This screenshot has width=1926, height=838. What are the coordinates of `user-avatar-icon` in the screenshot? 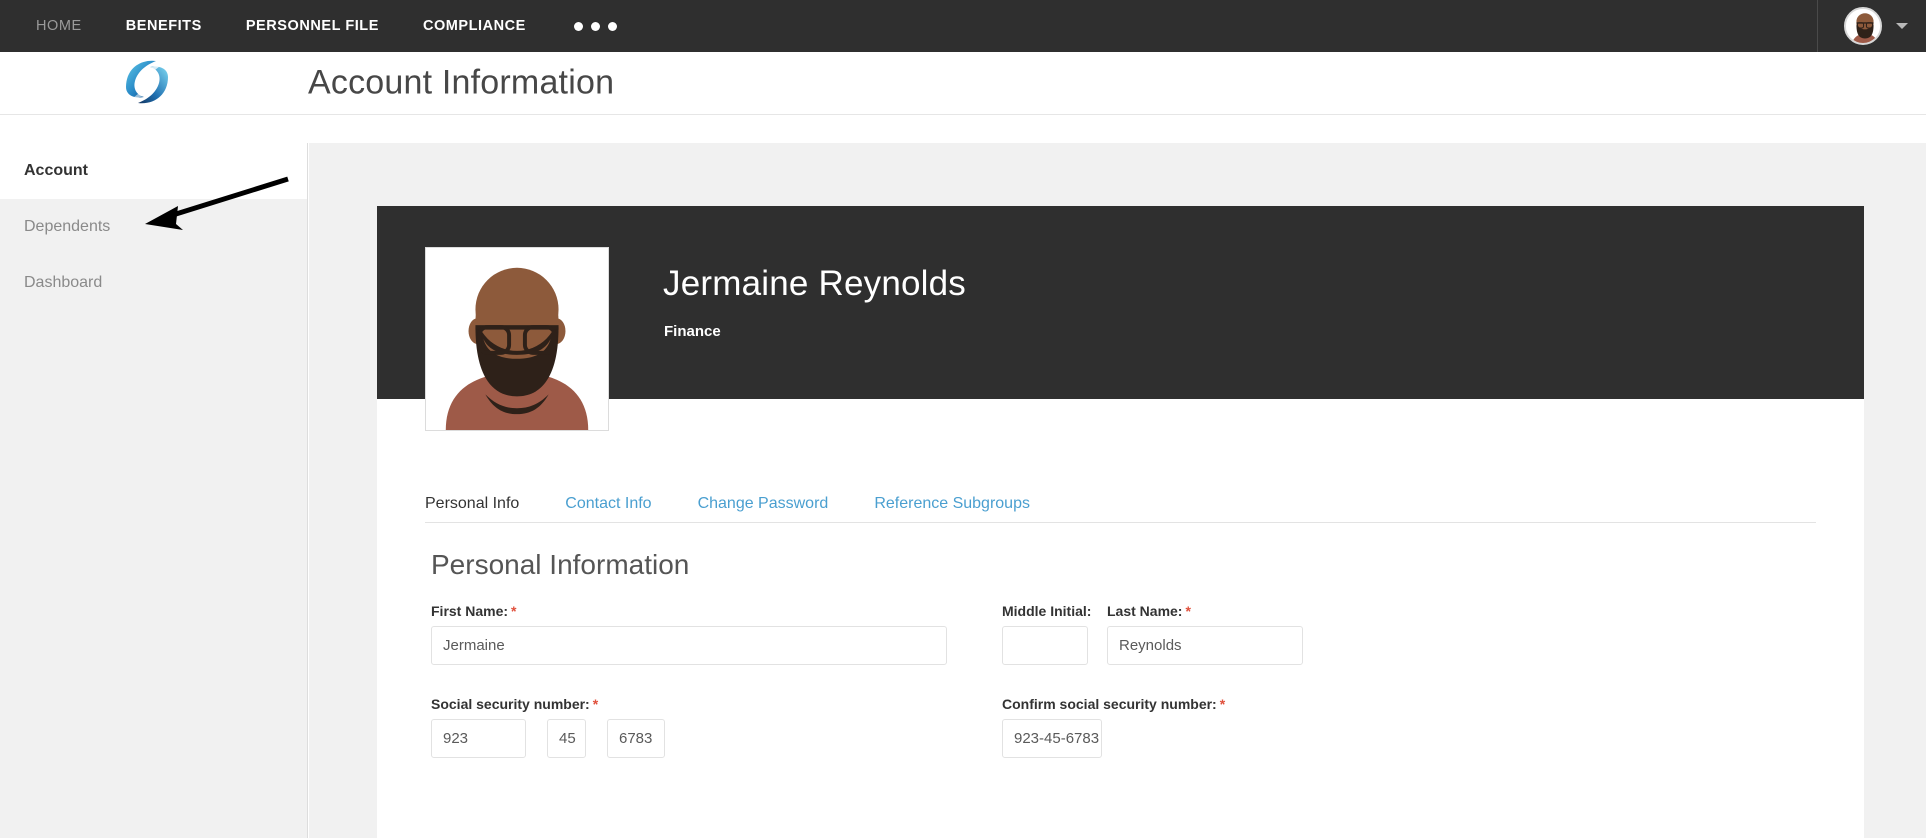 It's located at (1863, 26).